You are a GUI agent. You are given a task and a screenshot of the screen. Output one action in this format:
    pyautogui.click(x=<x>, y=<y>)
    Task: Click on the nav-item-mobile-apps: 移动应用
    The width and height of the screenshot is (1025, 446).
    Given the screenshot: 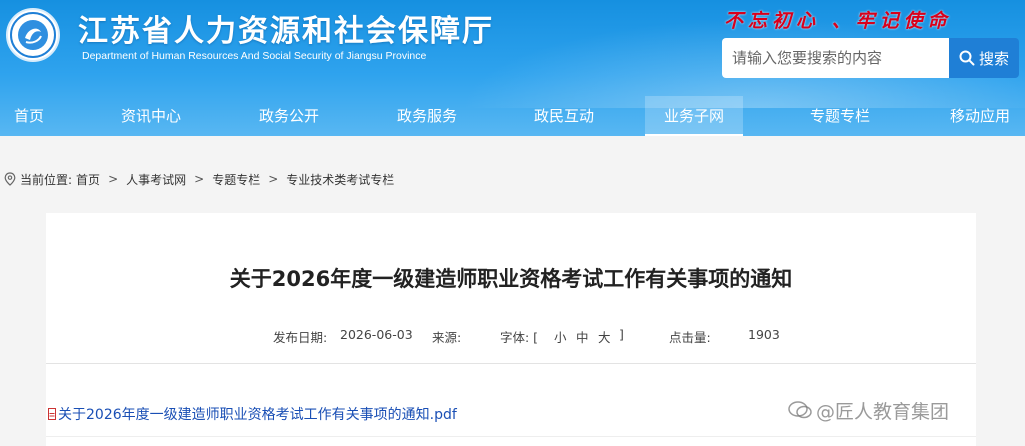 What is the action you would take?
    pyautogui.click(x=980, y=116)
    